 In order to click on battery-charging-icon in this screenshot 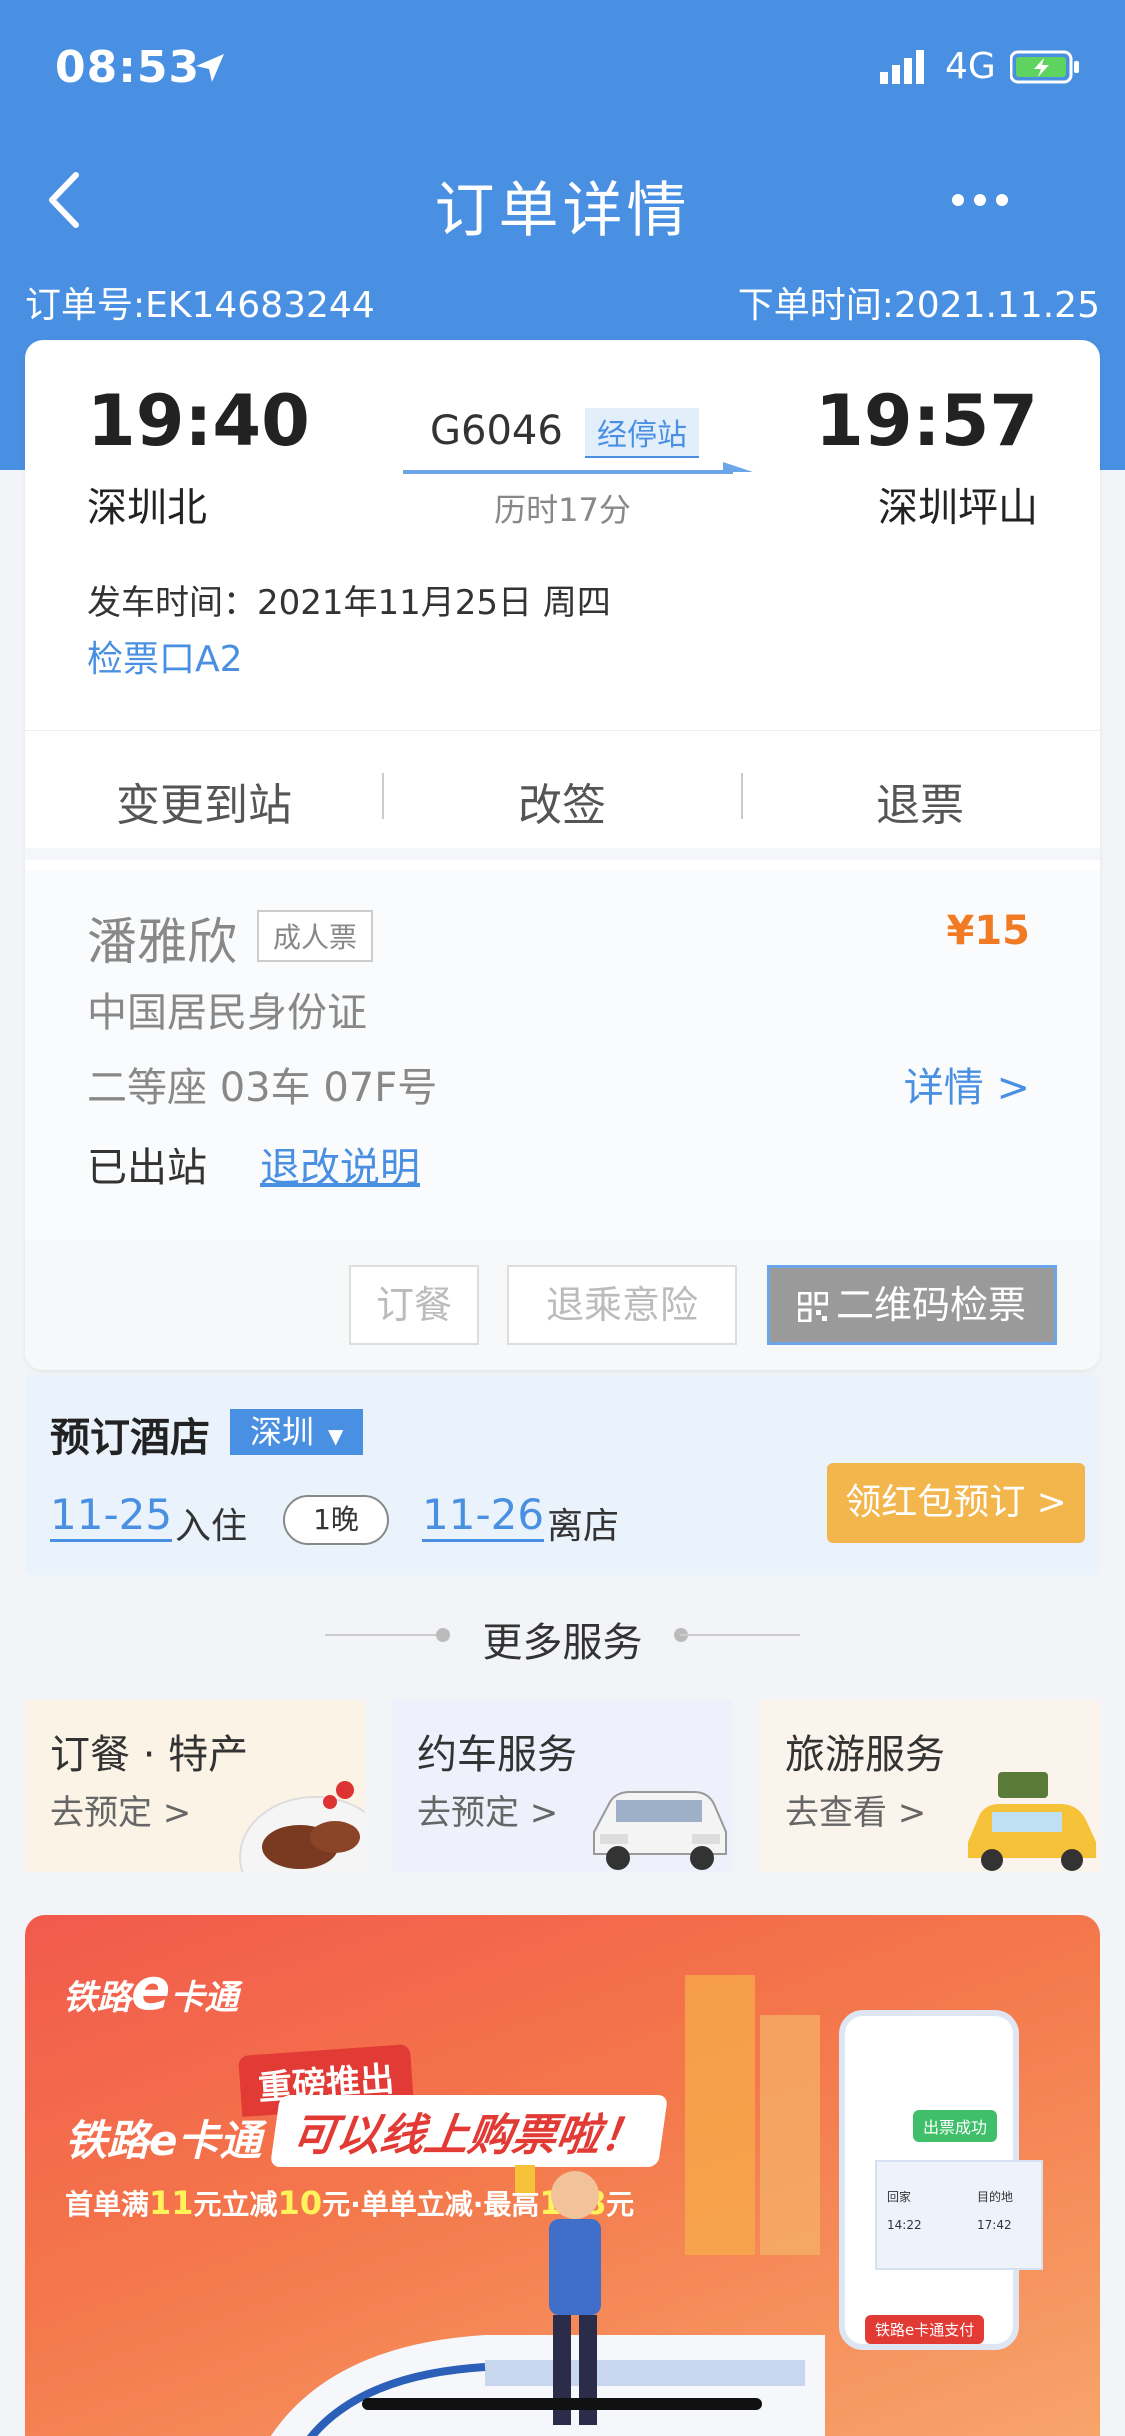, I will do `click(1044, 67)`.